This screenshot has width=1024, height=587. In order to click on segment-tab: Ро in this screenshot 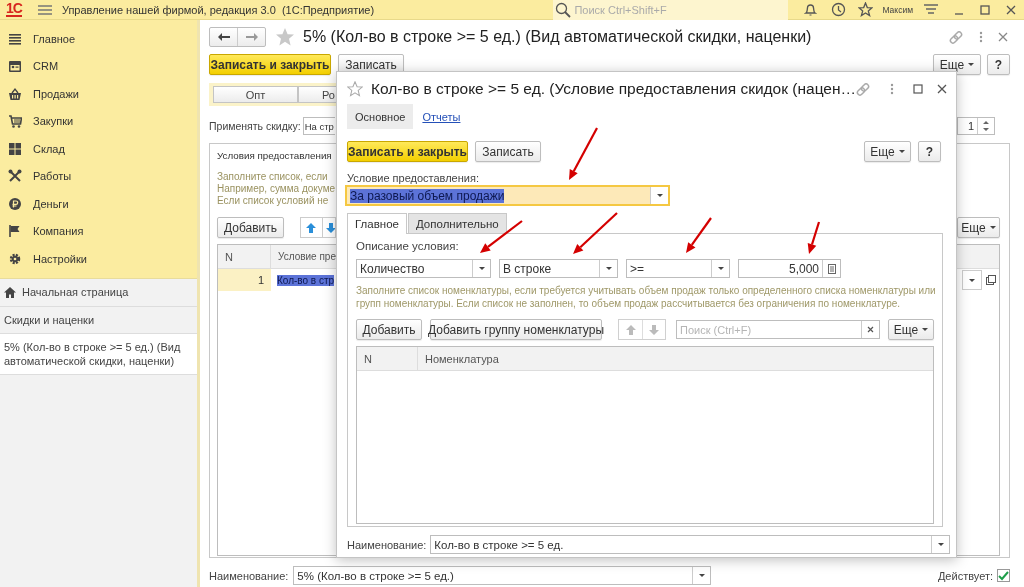, I will do `click(317, 94)`.